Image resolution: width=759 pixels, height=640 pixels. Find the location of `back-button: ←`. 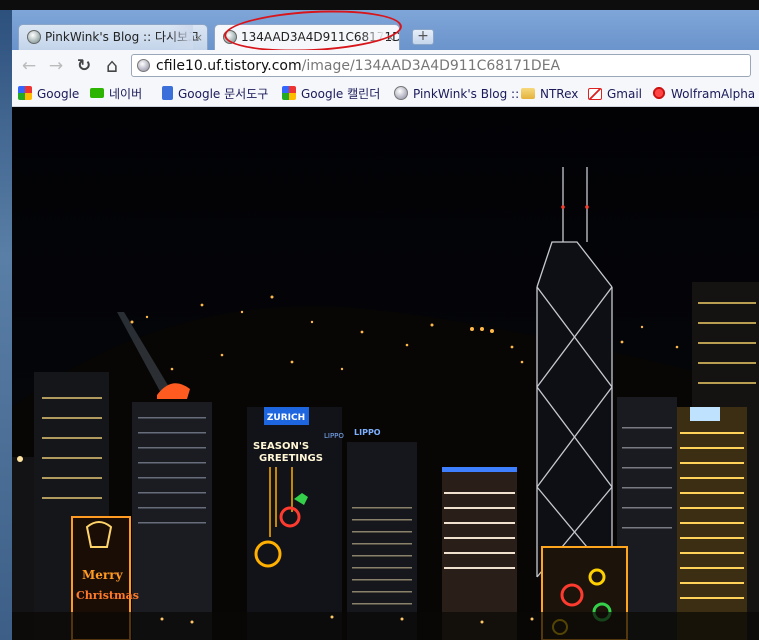

back-button: ← is located at coordinates (29, 66).